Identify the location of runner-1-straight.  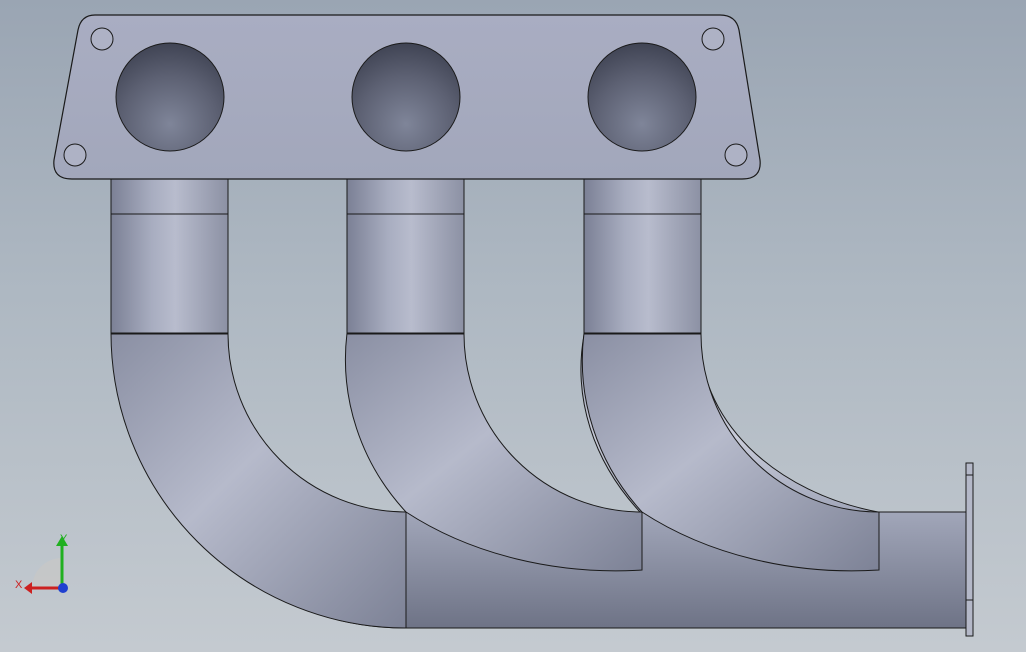
(169, 256).